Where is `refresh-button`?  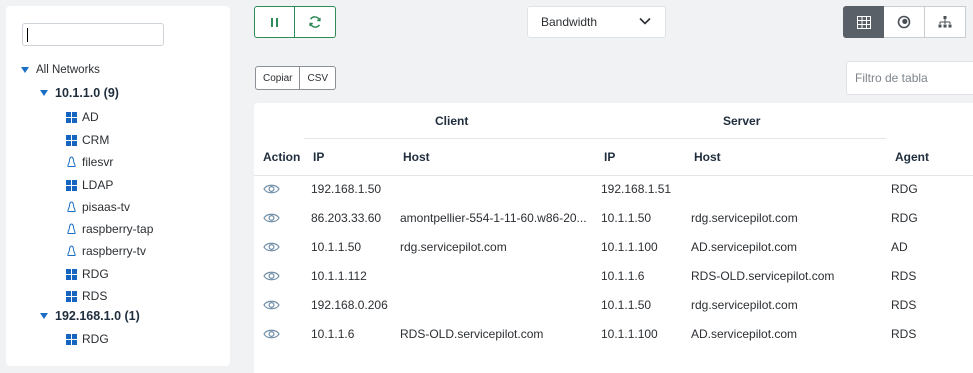
refresh-button is located at coordinates (315, 22).